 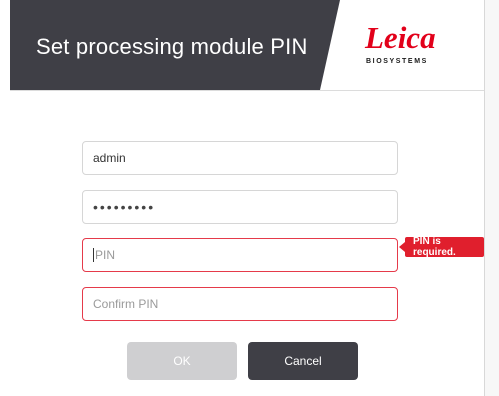 What do you see at coordinates (491, 198) in the screenshot?
I see `window-right-edge` at bounding box center [491, 198].